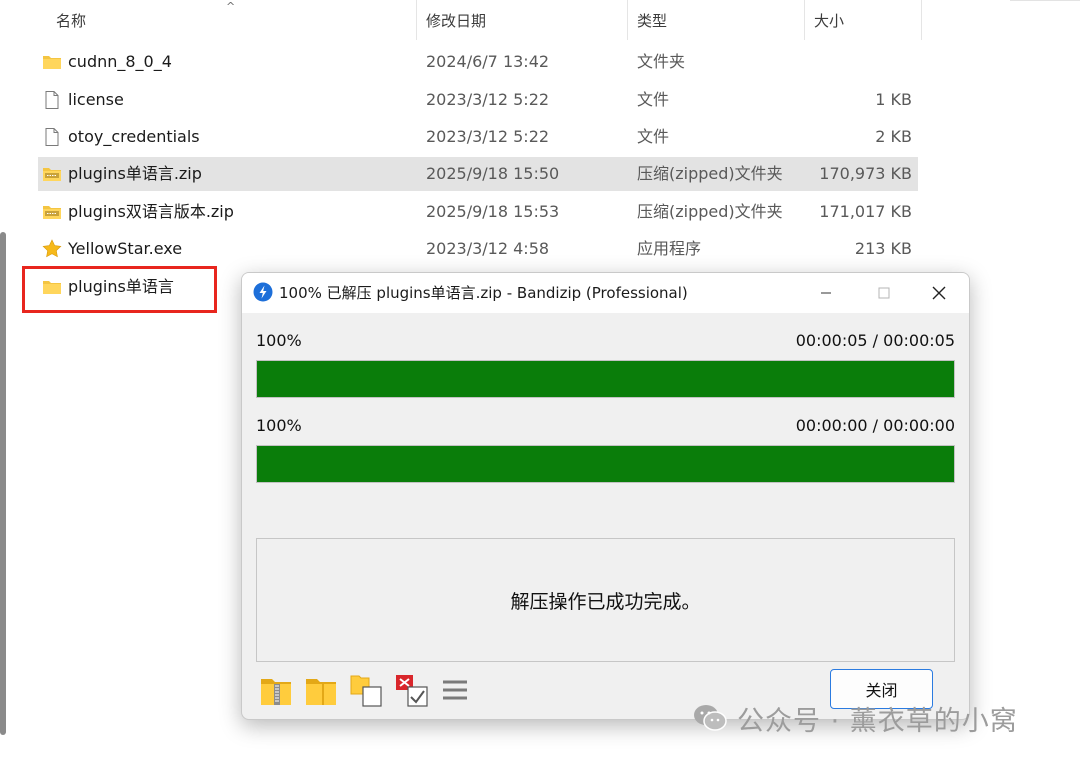  I want to click on top-divider, so click(1045, 0).